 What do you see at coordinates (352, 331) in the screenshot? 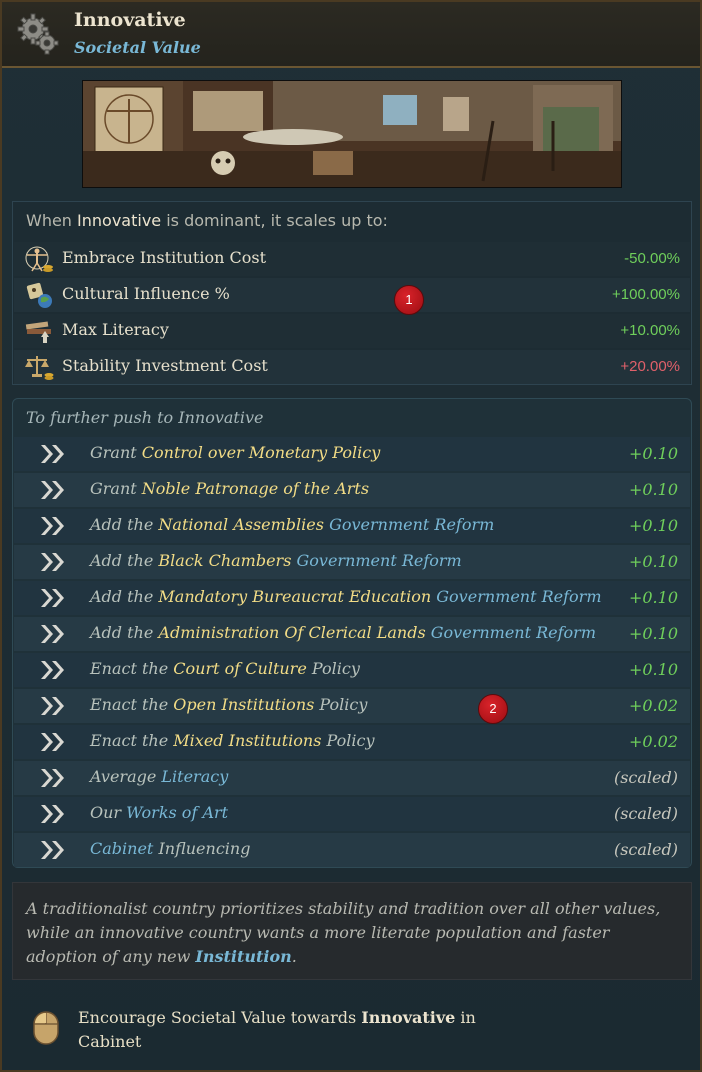
I see `scale-row-max-literacy: Max Literacy +10.00%` at bounding box center [352, 331].